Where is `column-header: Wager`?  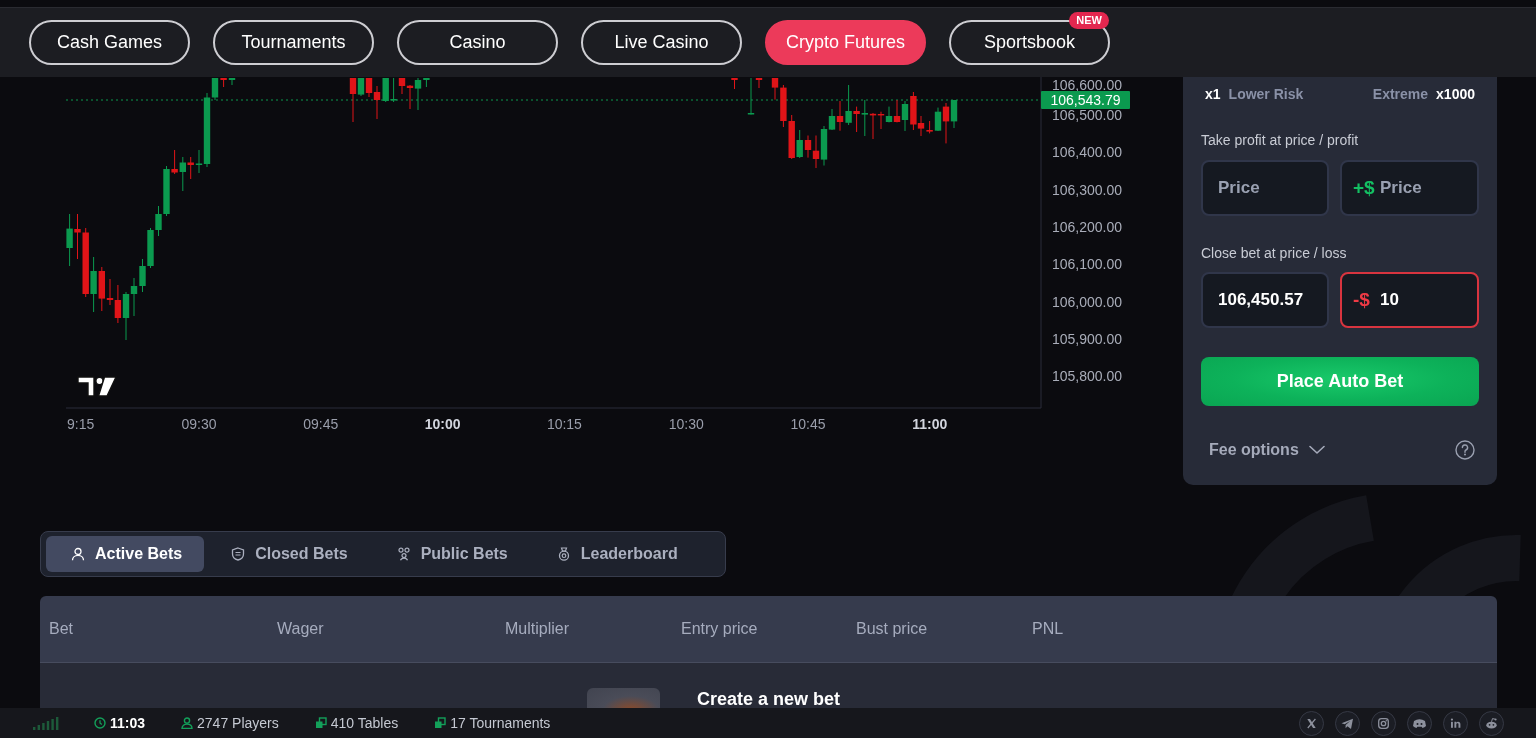 column-header: Wager is located at coordinates (300, 629).